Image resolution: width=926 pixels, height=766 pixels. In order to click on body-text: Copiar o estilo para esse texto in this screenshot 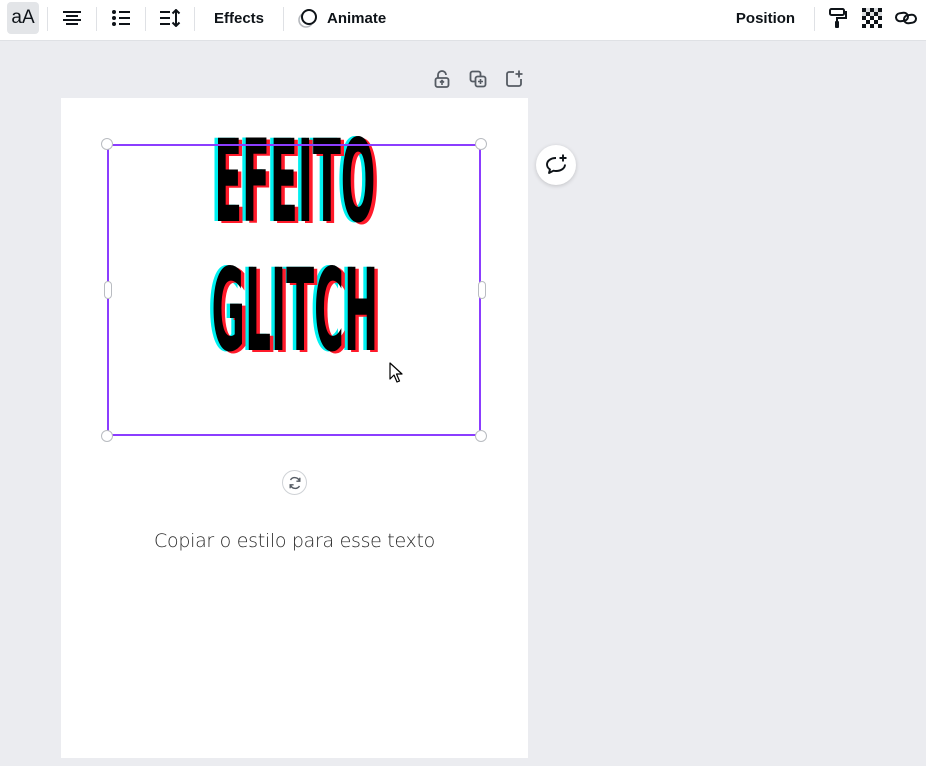, I will do `click(294, 541)`.